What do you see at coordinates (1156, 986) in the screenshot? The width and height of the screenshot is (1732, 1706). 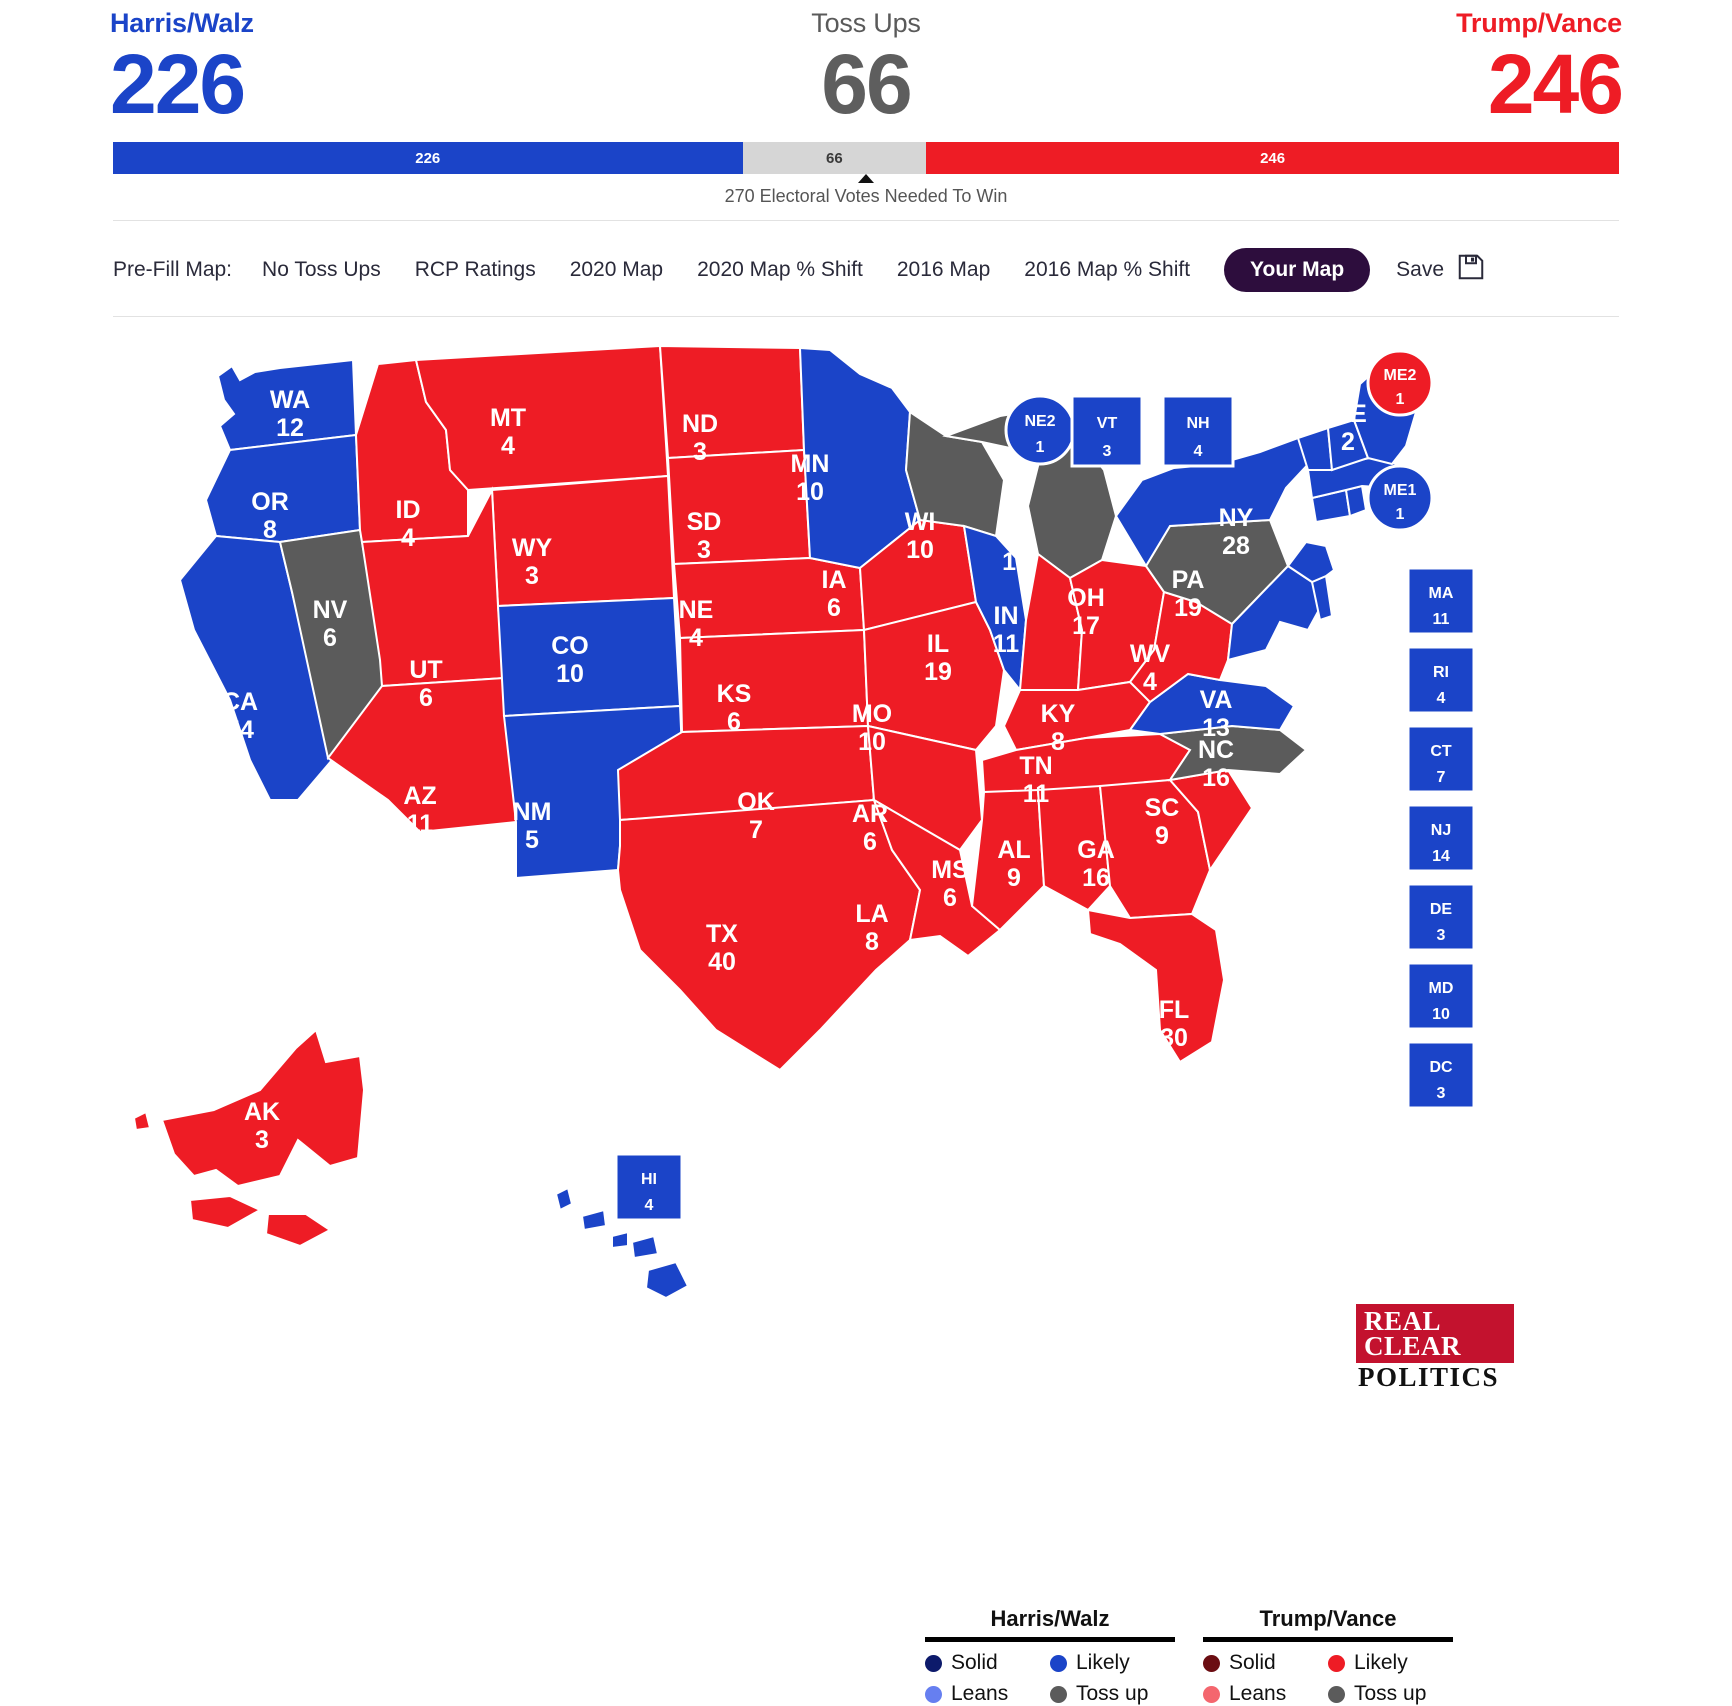 I see `state-FL` at bounding box center [1156, 986].